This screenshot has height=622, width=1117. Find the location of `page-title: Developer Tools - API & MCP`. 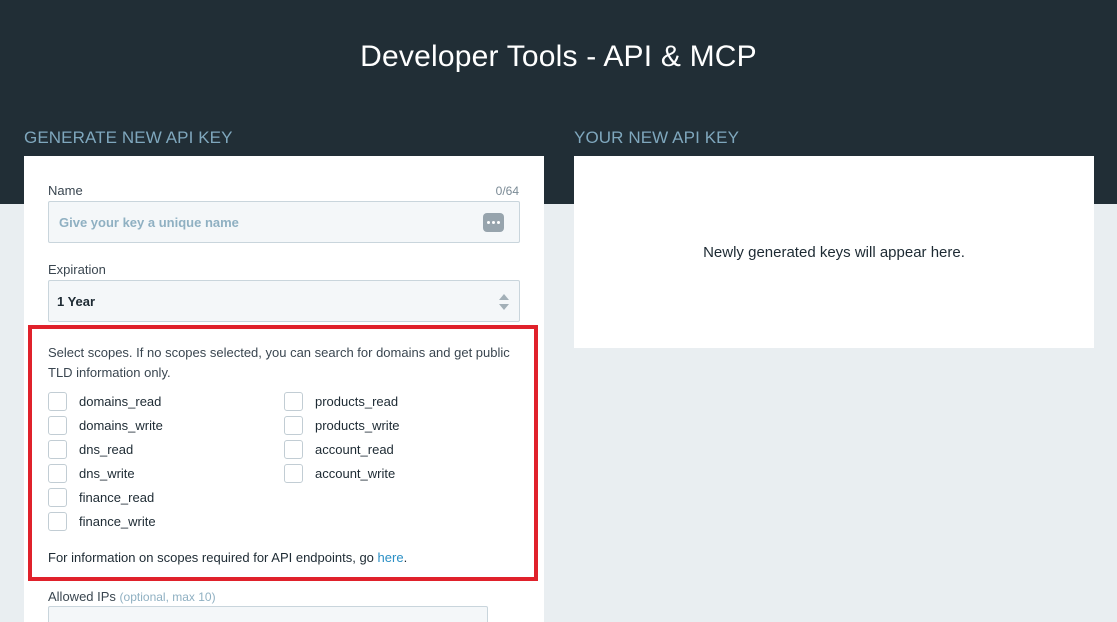

page-title: Developer Tools - API & MCP is located at coordinates (558, 56).